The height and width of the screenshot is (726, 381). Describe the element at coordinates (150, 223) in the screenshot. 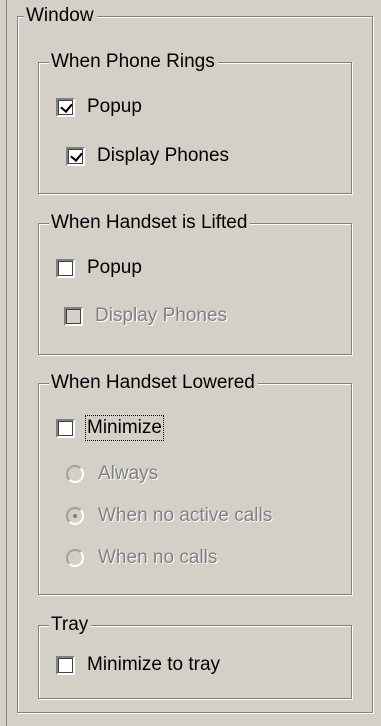

I see `handset-lifted-title: When Handset is Lifted` at that location.